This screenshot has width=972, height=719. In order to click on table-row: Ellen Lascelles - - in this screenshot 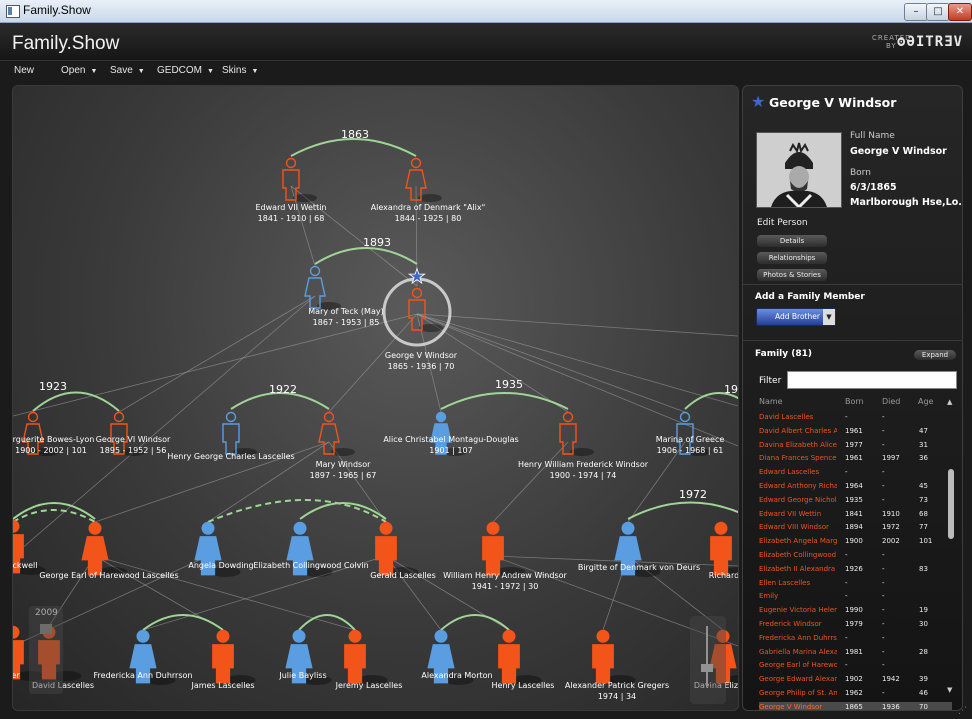, I will do `click(855, 583)`.